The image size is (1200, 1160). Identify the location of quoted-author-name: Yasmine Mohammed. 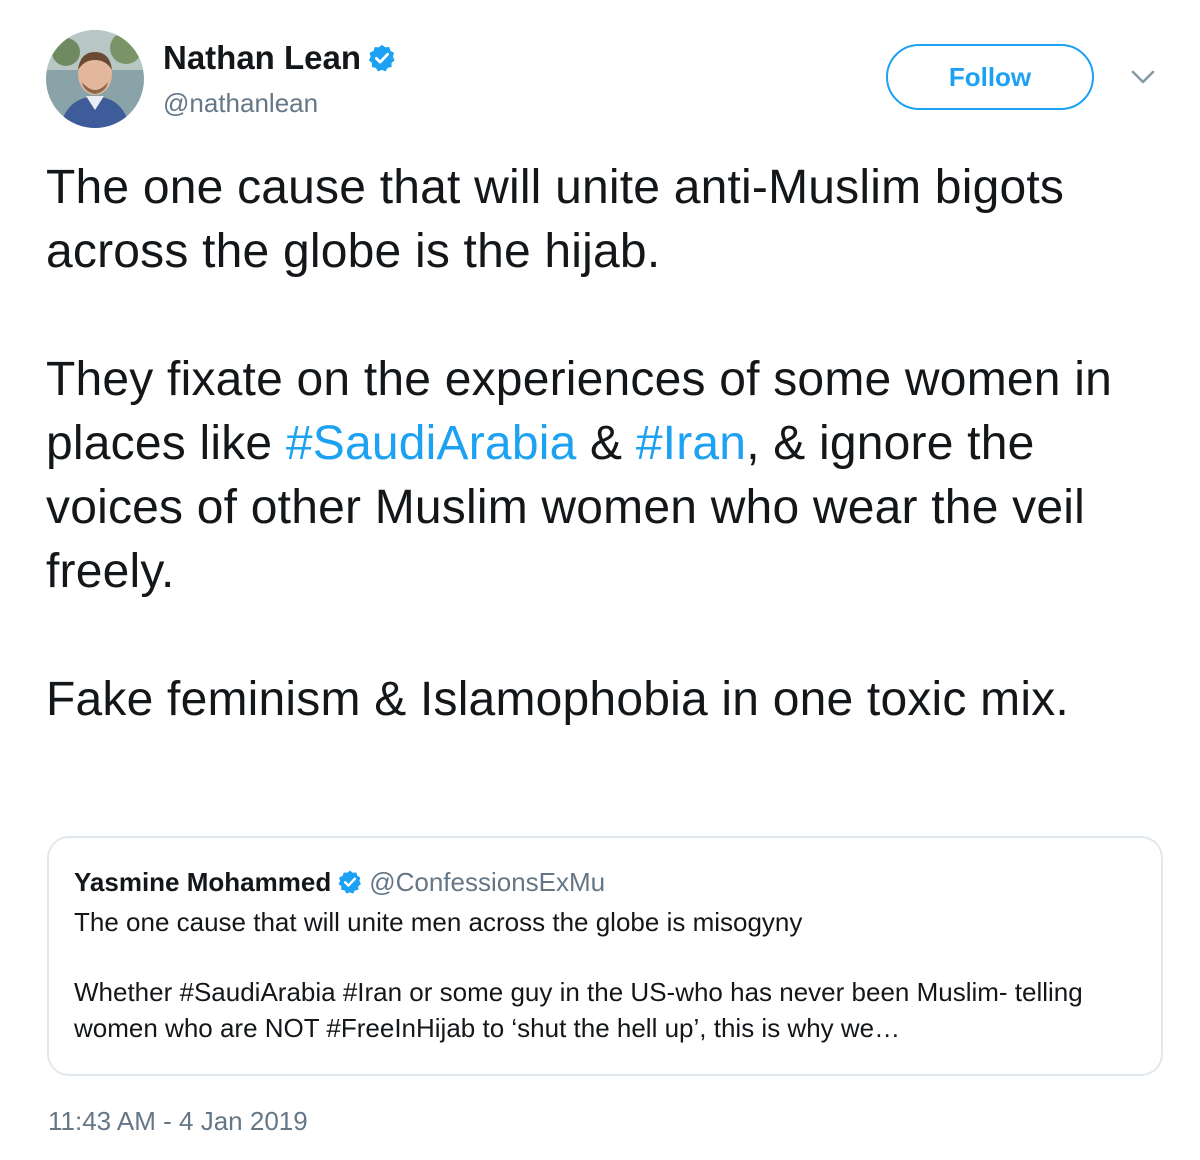
(203, 882).